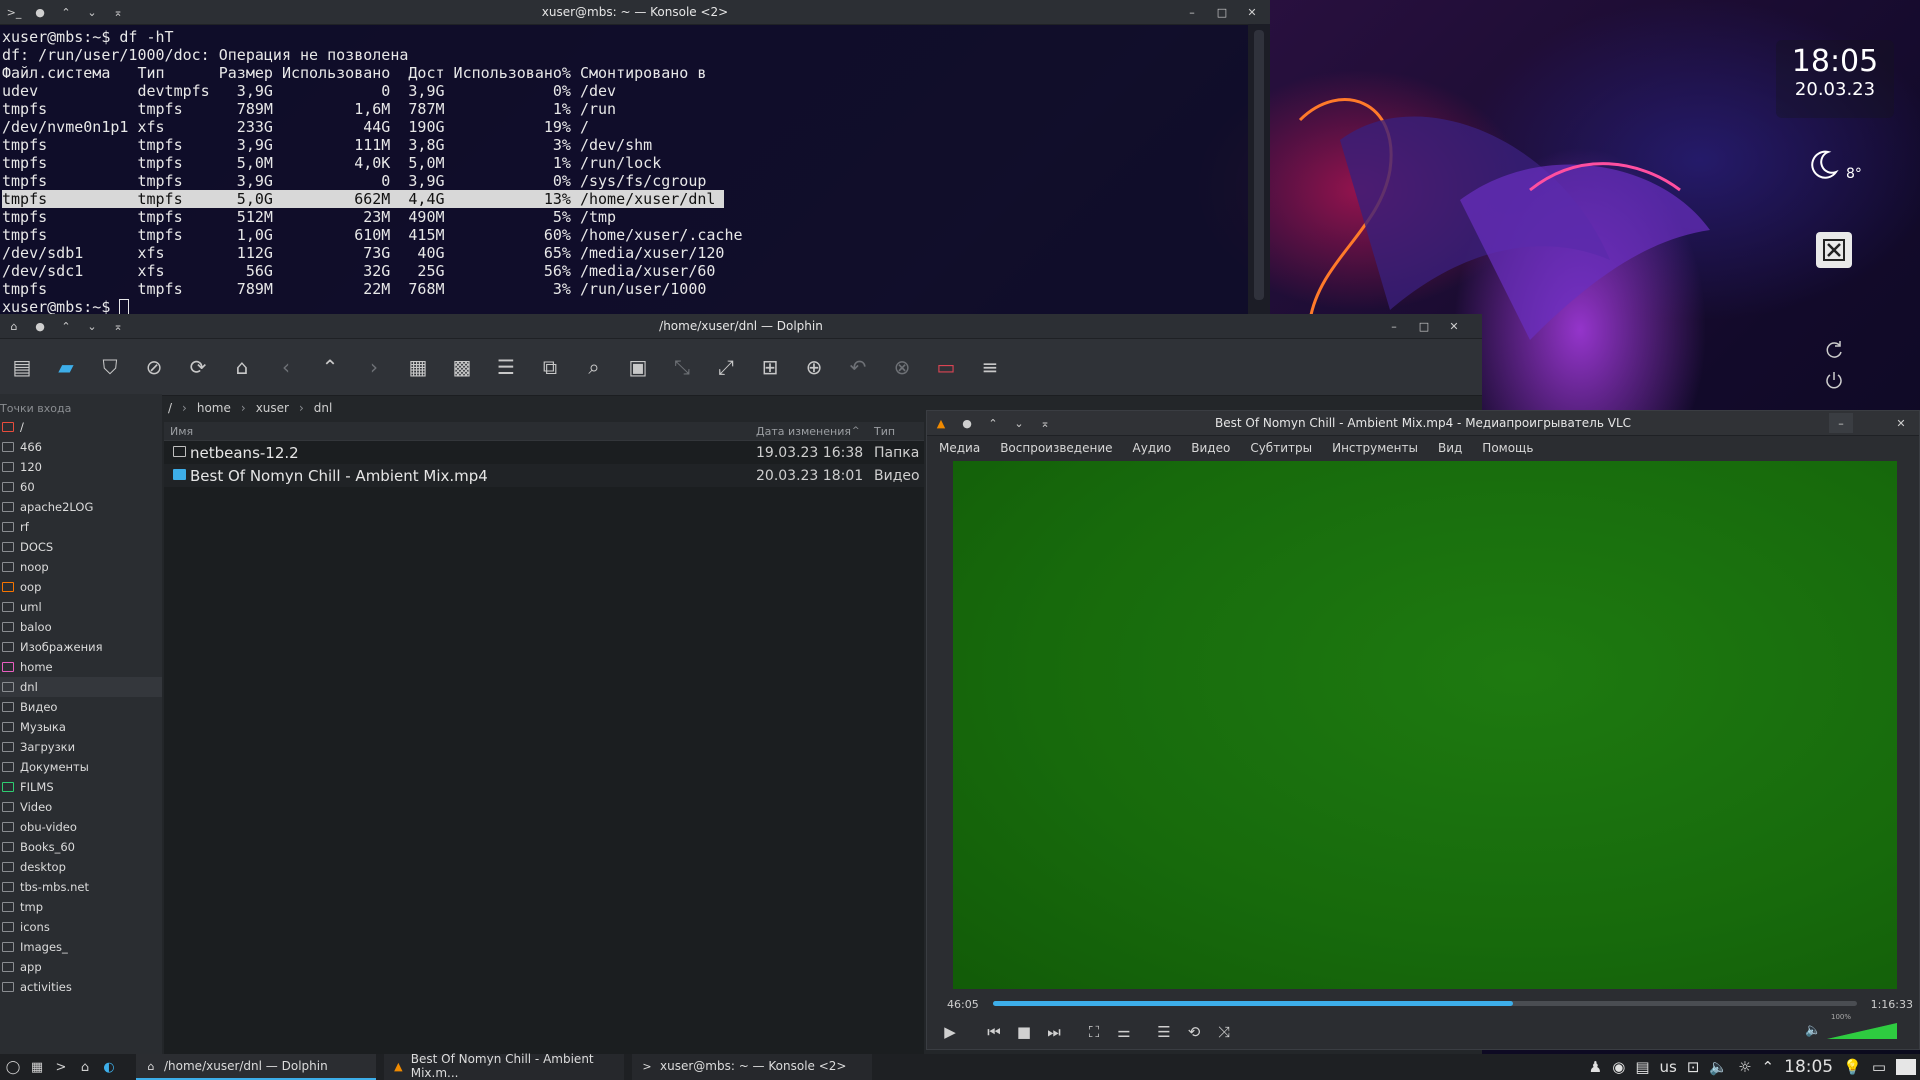 This screenshot has height=1080, width=1920. I want to click on terminal-scrollbar, so click(1259, 170).